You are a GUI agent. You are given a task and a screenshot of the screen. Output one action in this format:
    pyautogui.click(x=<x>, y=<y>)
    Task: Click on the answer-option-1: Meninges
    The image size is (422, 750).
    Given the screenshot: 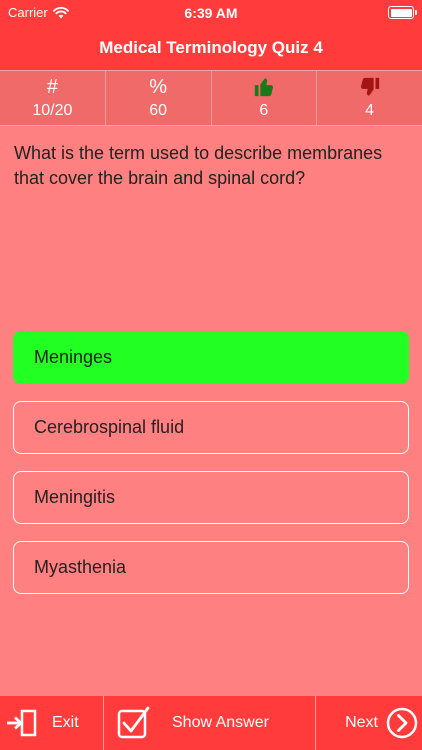 What is the action you would take?
    pyautogui.click(x=211, y=357)
    